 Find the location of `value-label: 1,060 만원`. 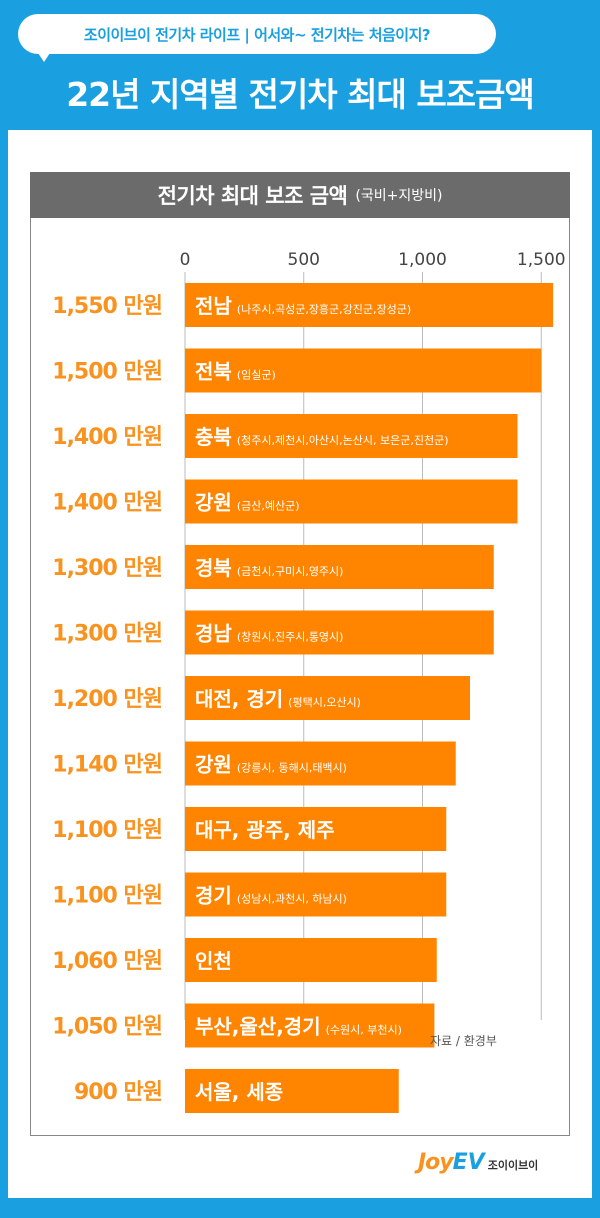

value-label: 1,060 만원 is located at coordinates (107, 961).